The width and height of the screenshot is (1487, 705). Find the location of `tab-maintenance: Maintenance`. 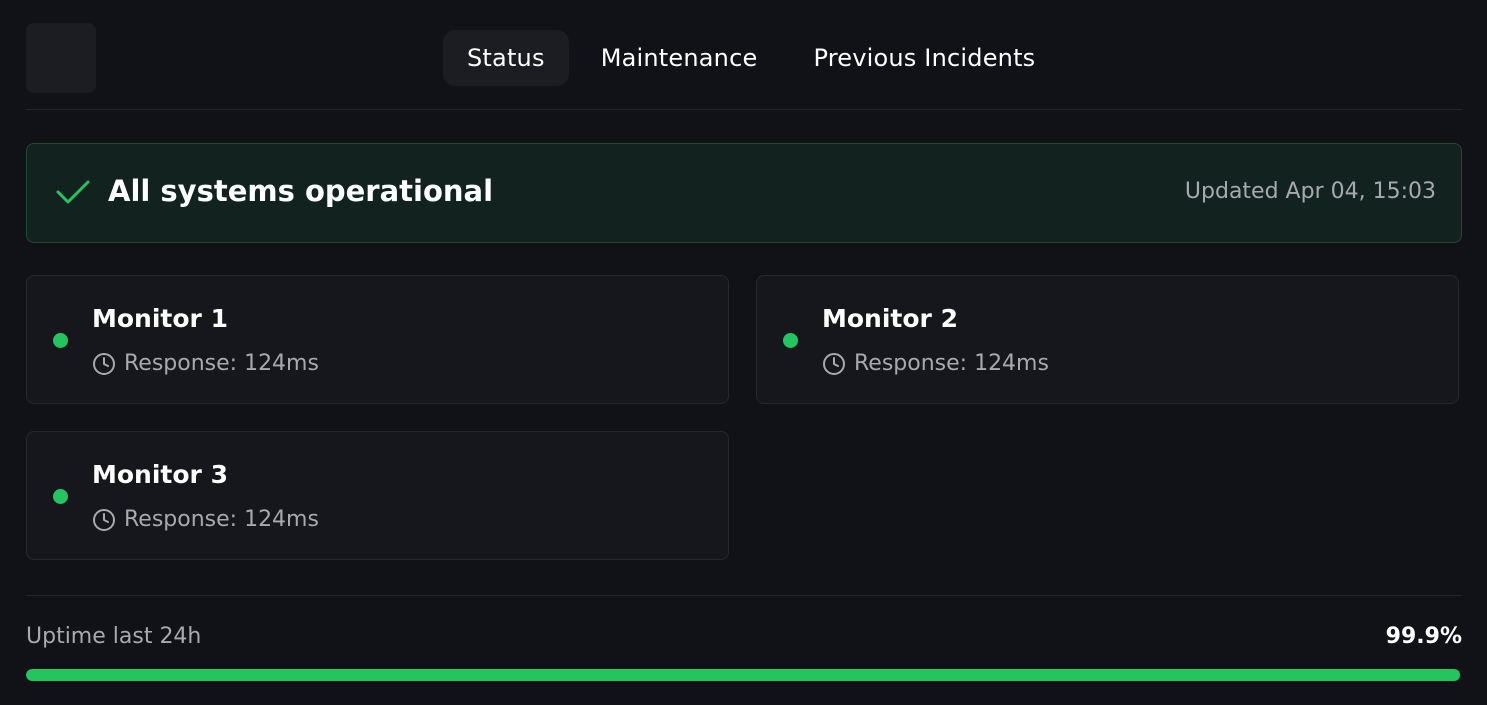

tab-maintenance: Maintenance is located at coordinates (679, 58).